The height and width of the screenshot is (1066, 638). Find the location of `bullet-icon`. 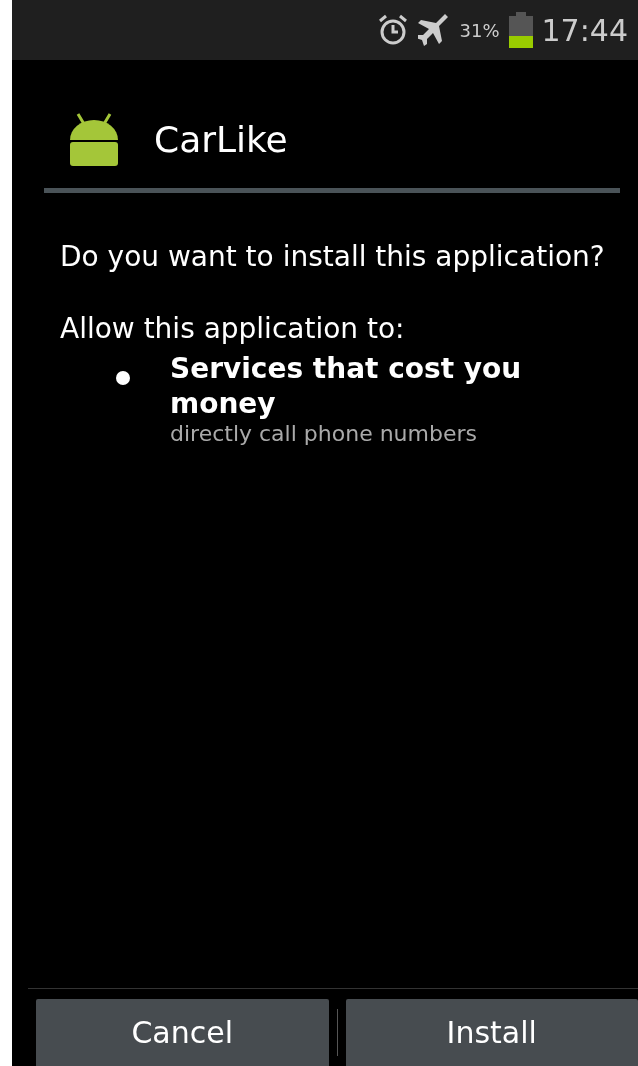

bullet-icon is located at coordinates (123, 378).